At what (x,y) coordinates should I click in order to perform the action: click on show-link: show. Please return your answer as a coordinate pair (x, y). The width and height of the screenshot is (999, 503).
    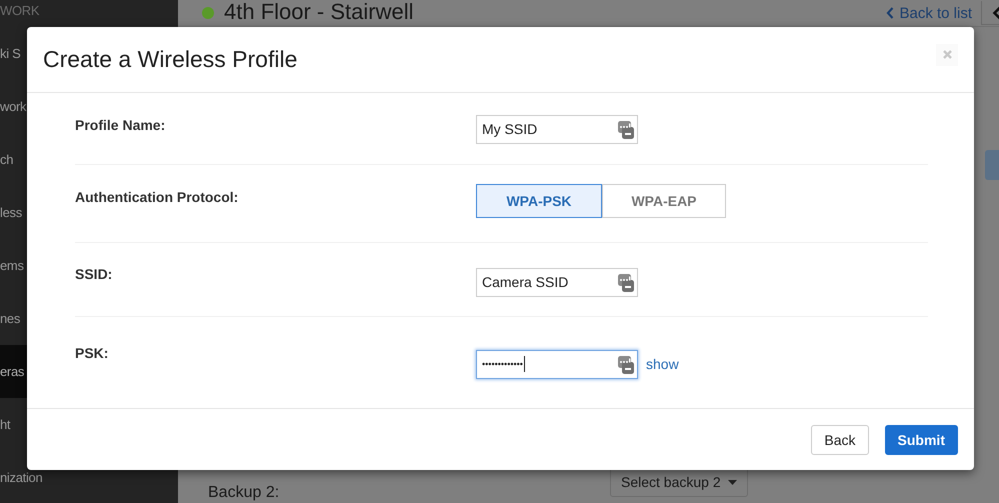
    Looking at the image, I should click on (662, 364).